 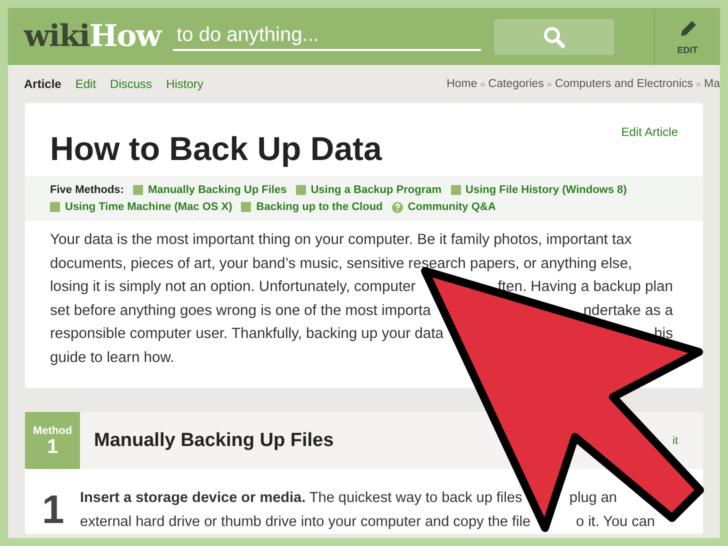 I want to click on search-icon, so click(x=553, y=37).